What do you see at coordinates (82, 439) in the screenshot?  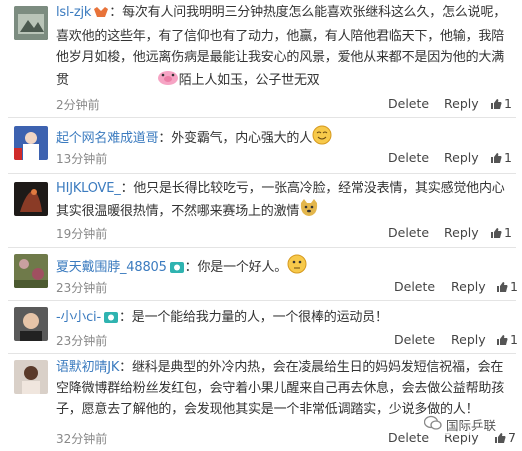 I see `timestamp: 32分钟前` at bounding box center [82, 439].